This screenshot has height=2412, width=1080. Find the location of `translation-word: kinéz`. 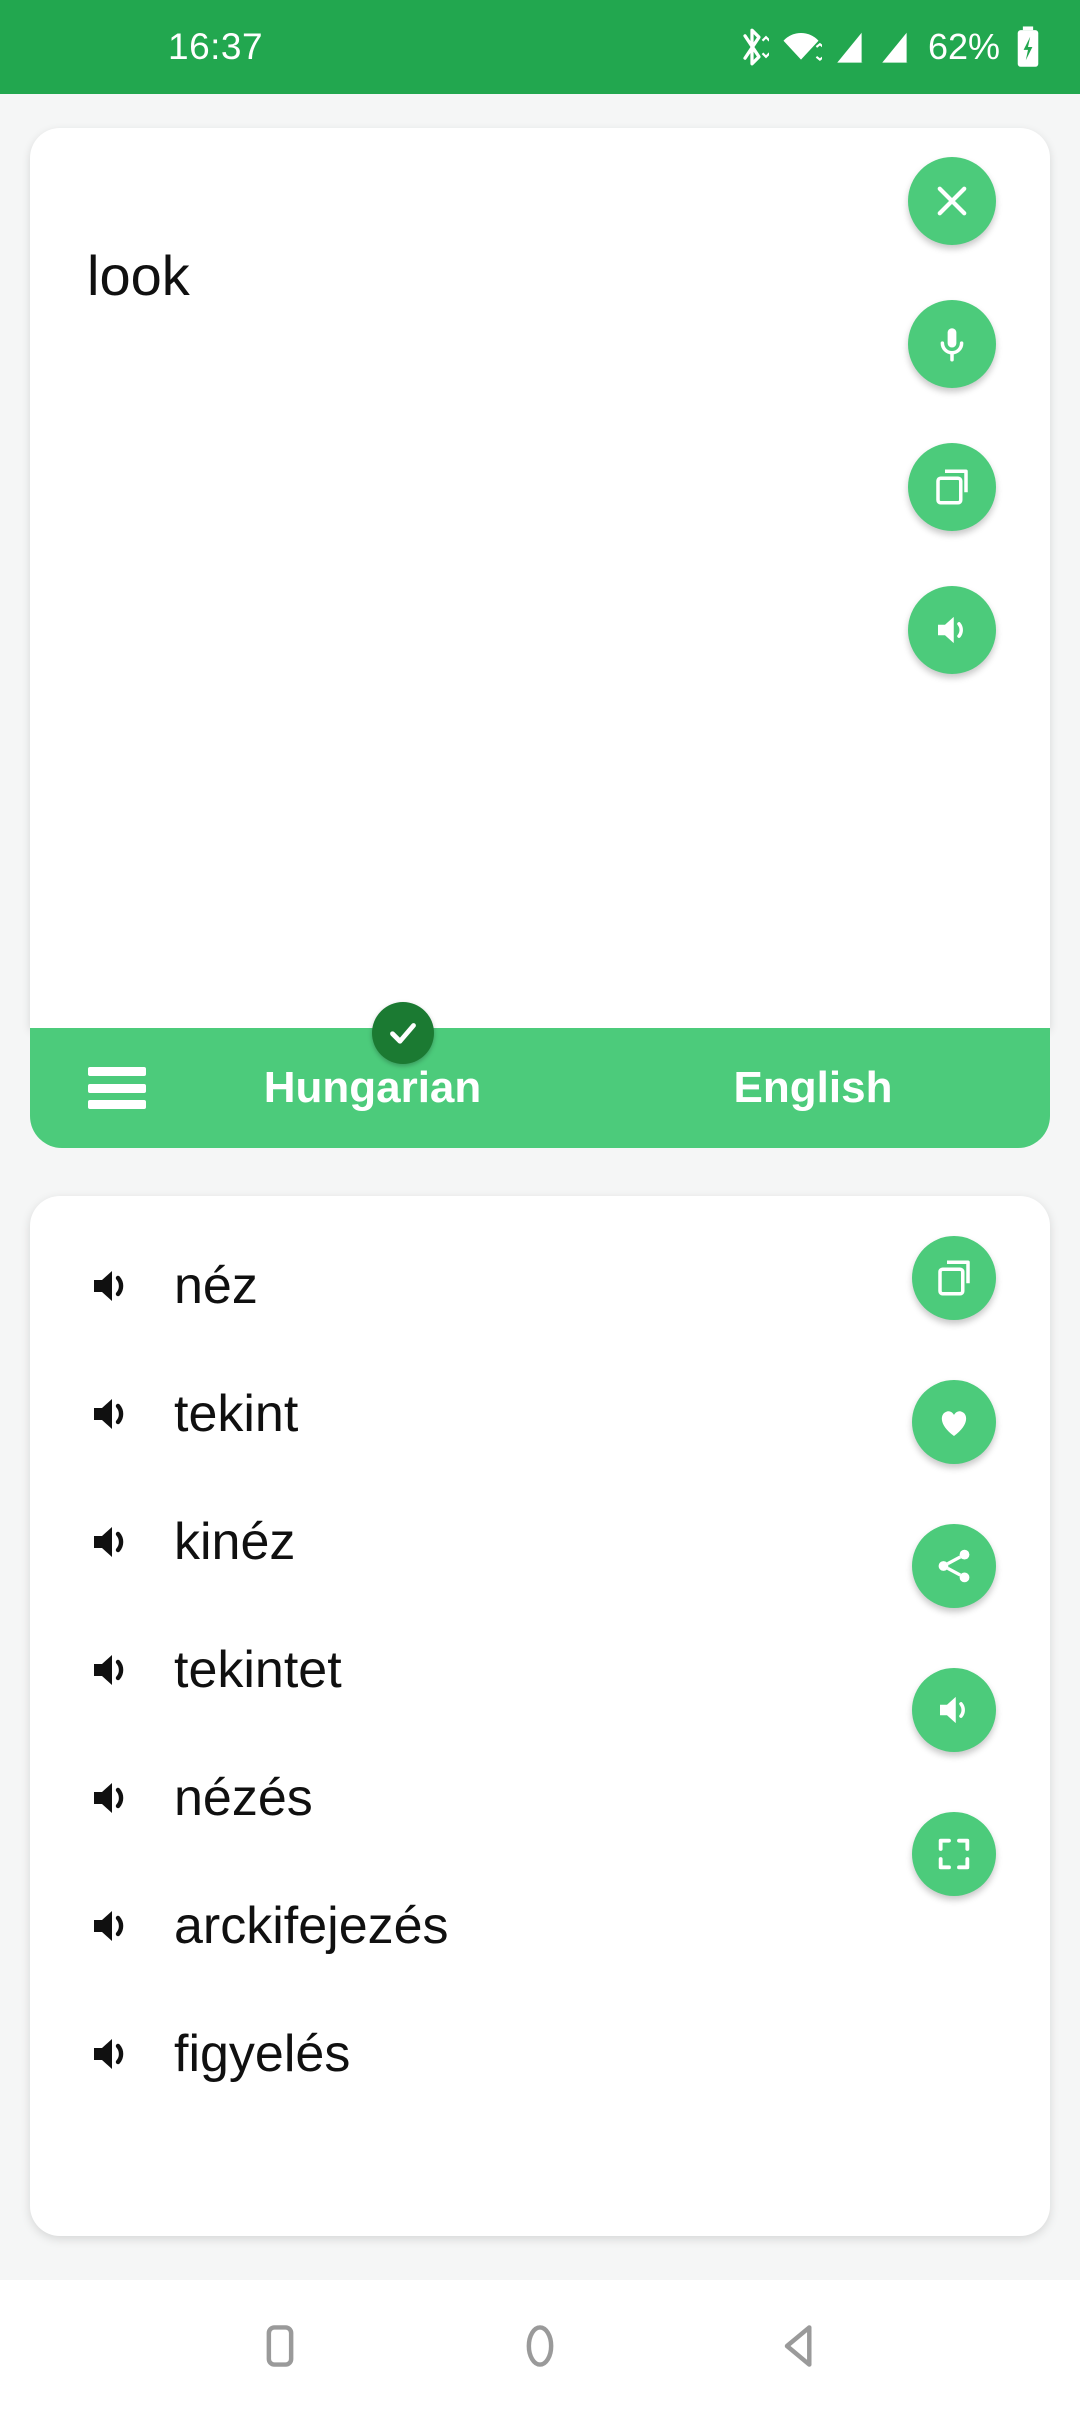

translation-word: kinéz is located at coordinates (235, 1542).